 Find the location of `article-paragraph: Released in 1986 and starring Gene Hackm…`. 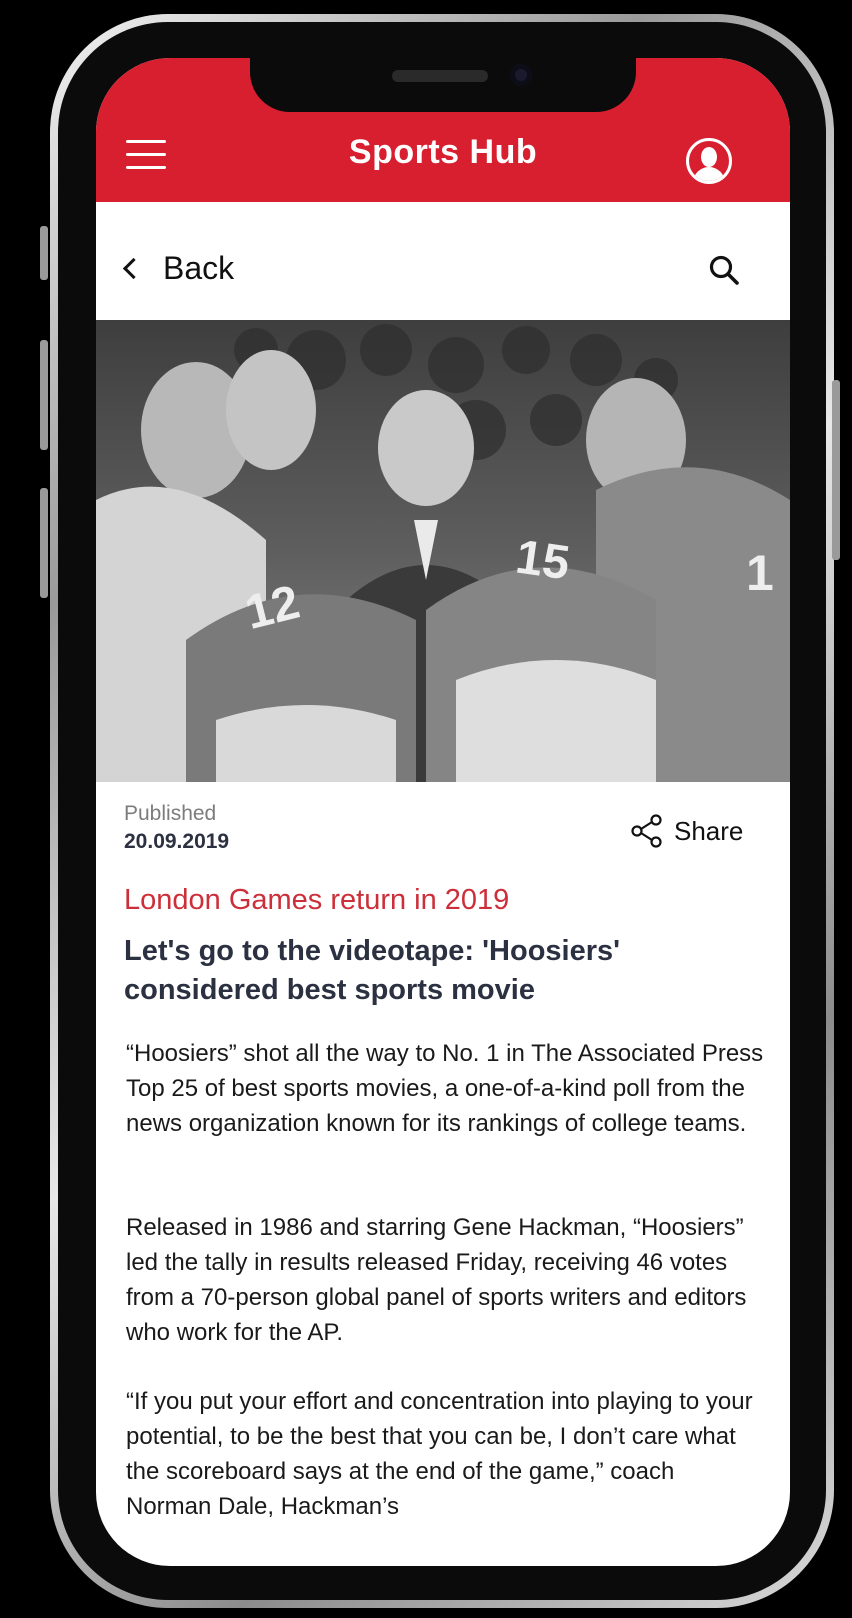

article-paragraph: Released in 1986 and starring Gene Hackm… is located at coordinates (436, 1280).